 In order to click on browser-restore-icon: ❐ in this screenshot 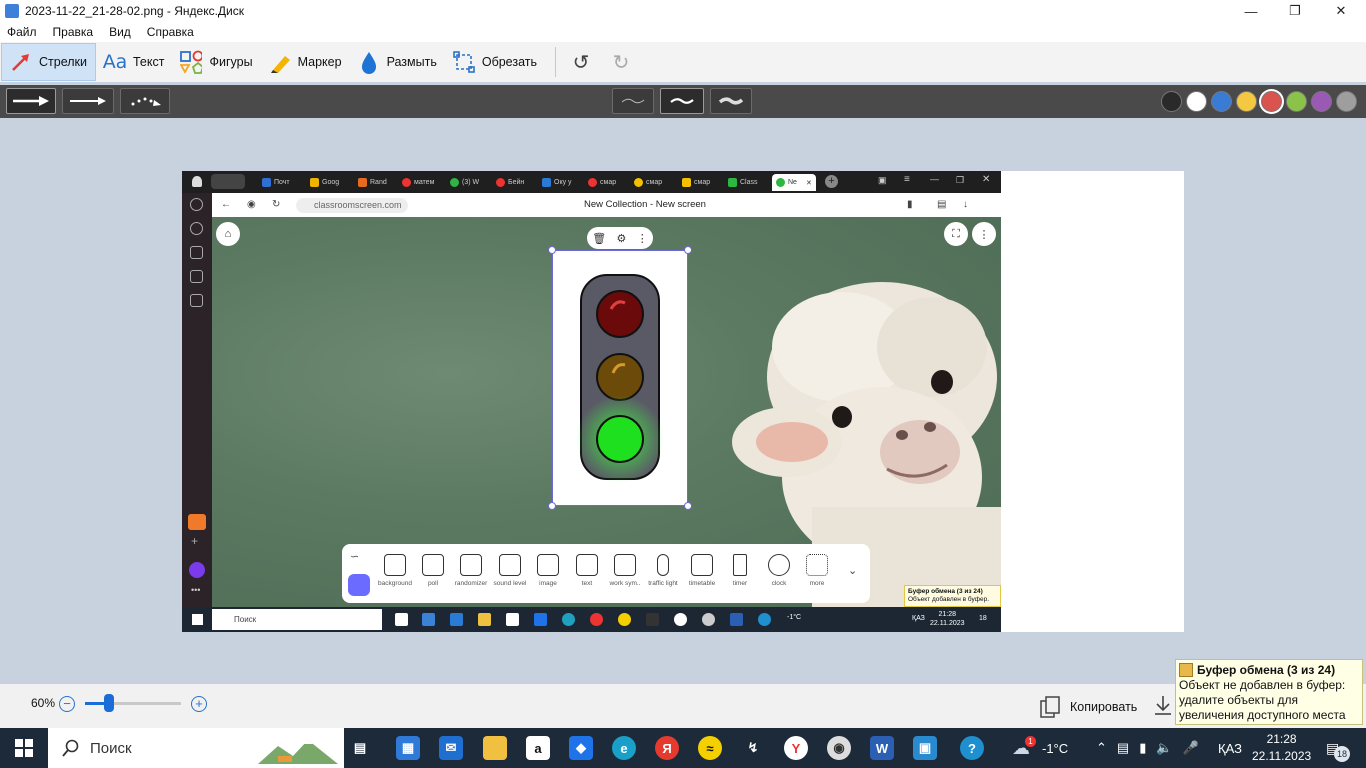, I will do `click(960, 180)`.